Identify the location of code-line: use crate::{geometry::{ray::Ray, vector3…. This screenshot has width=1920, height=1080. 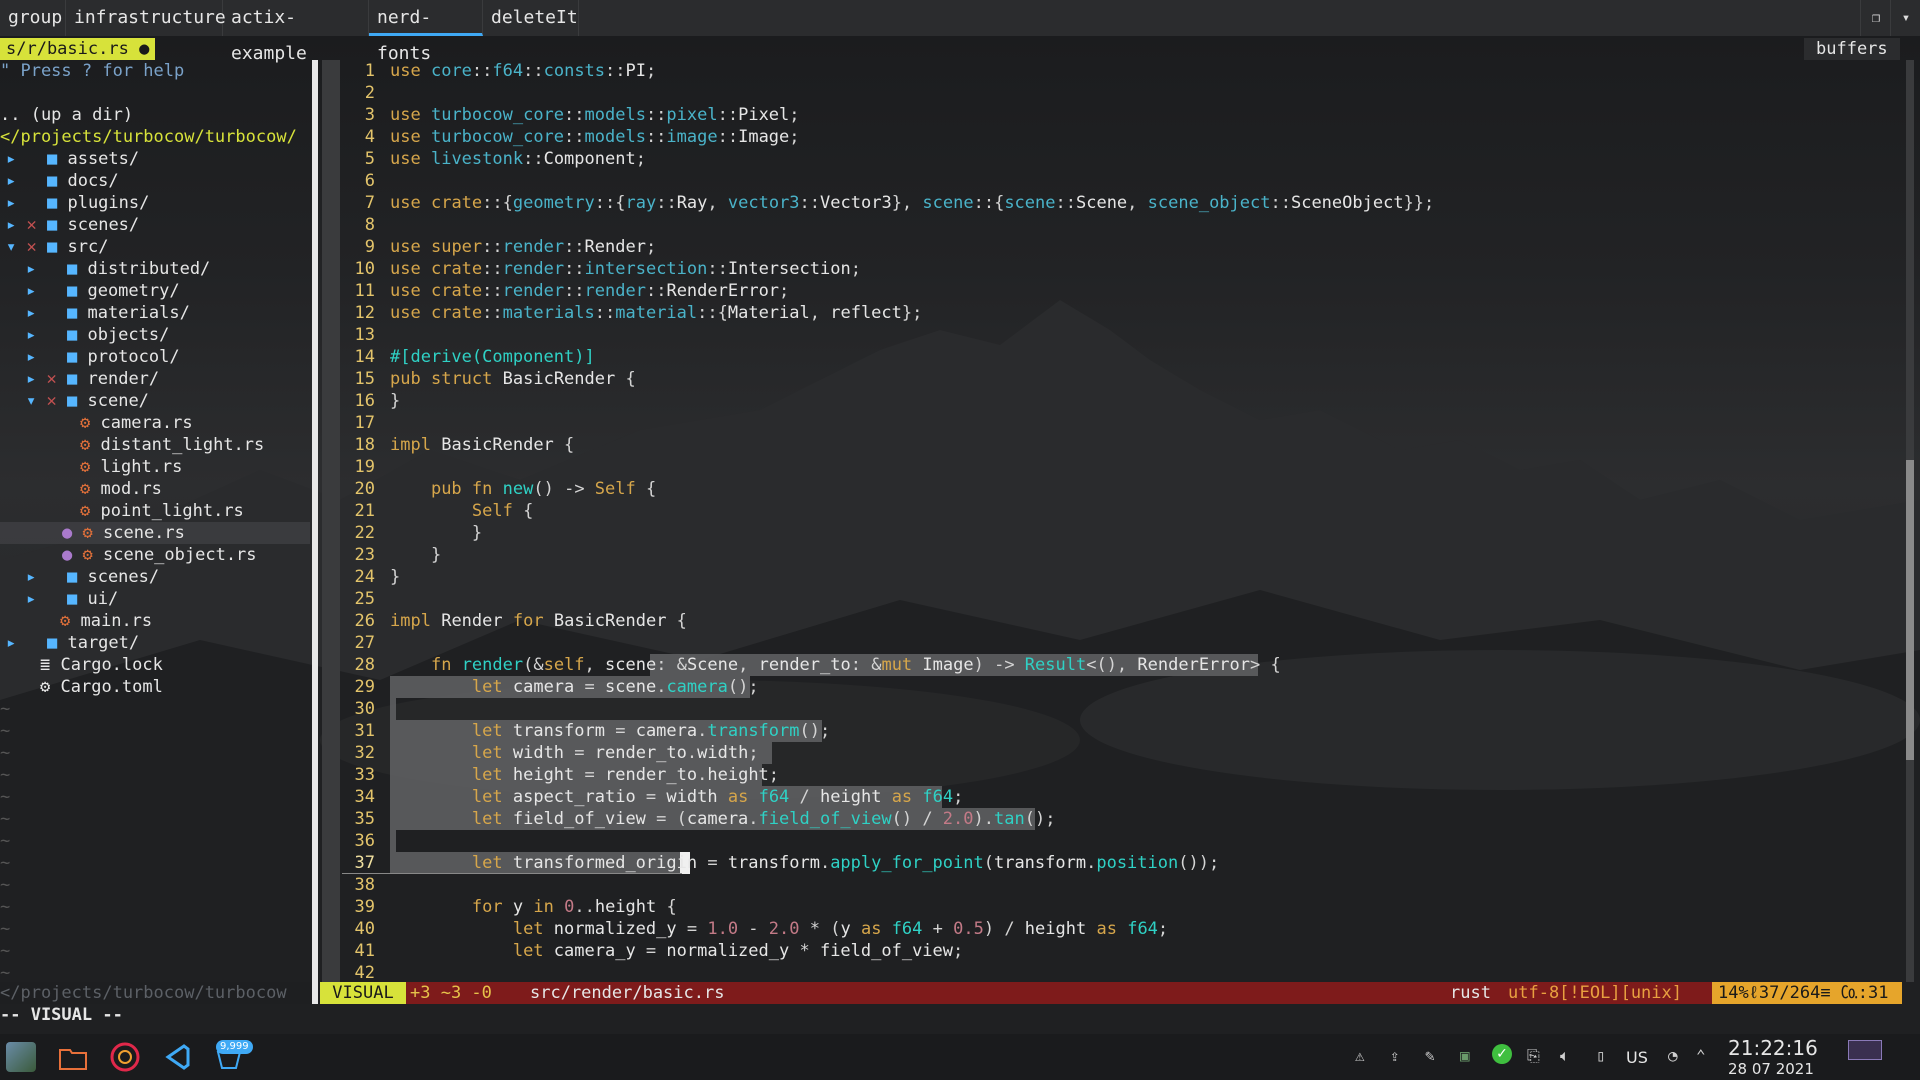
(912, 203).